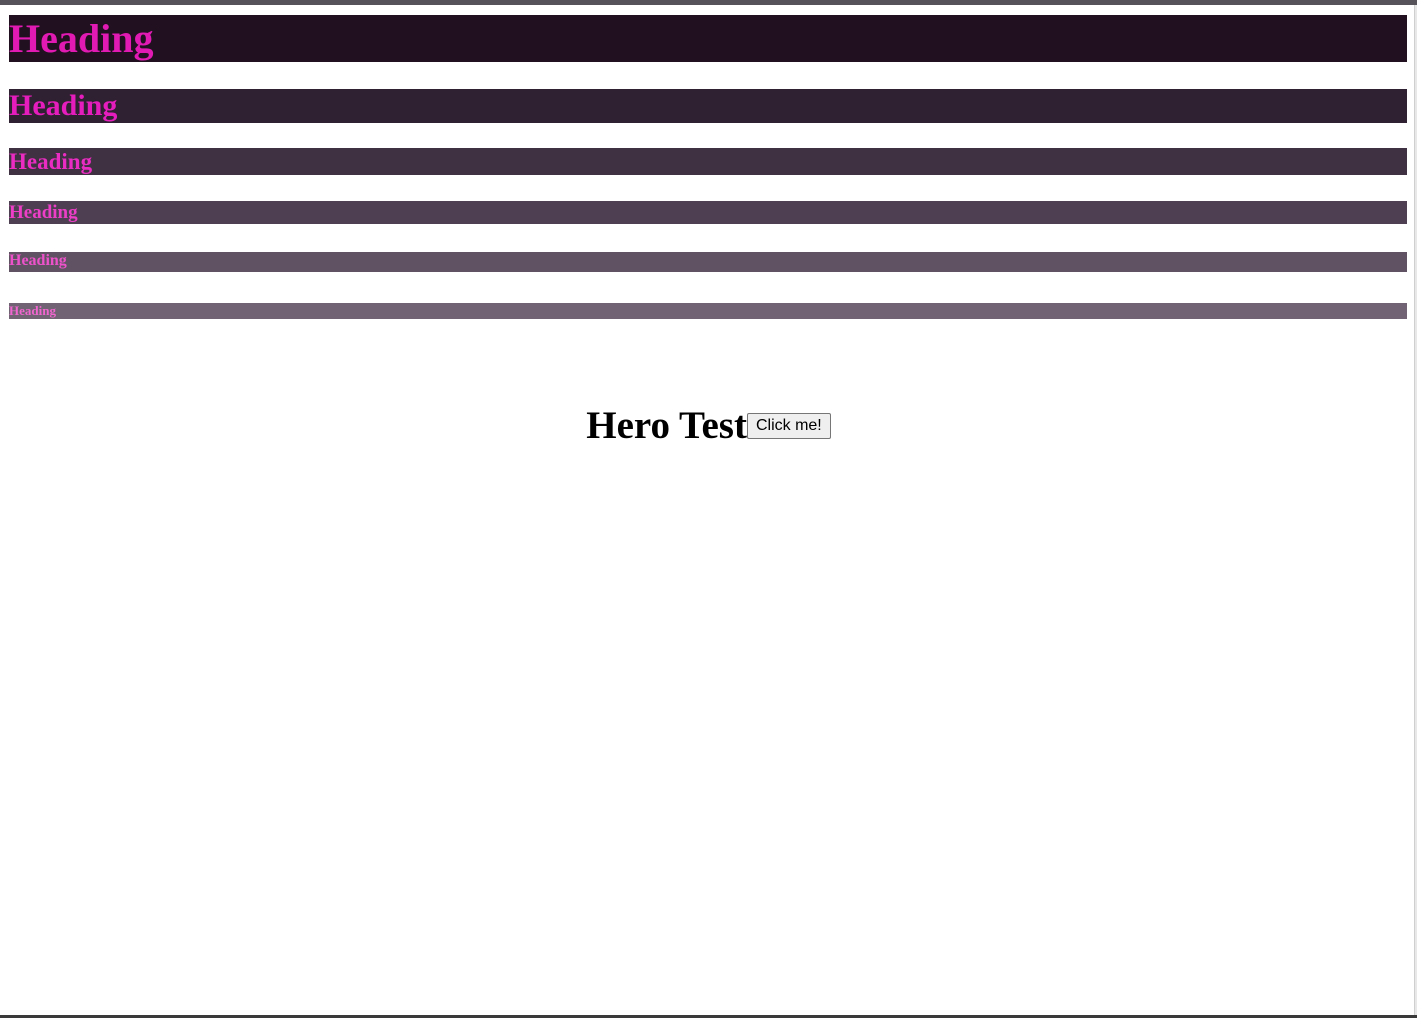 The width and height of the screenshot is (1417, 1018). I want to click on hero-section: Hero Test Click me!, so click(708, 426).